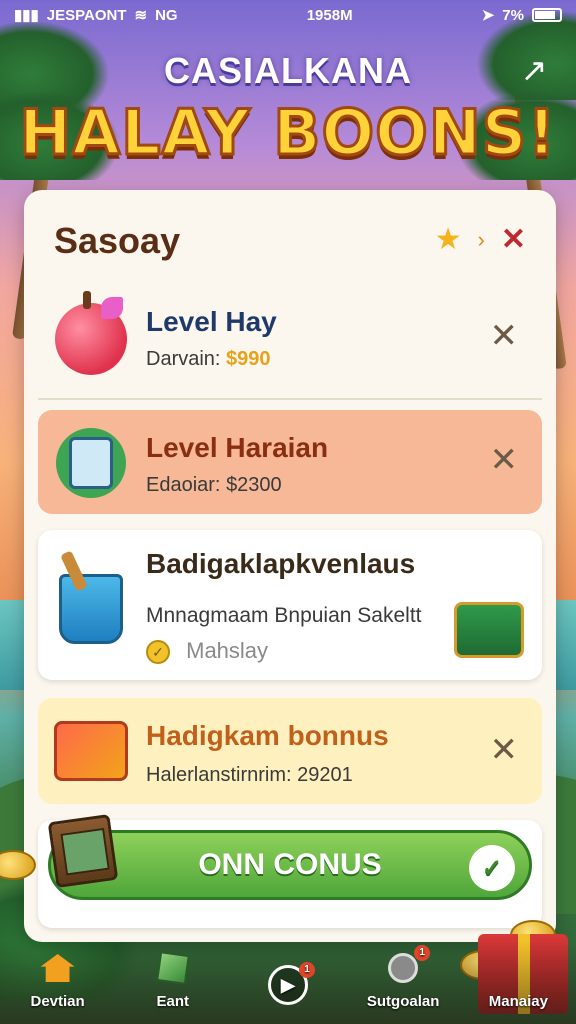 Image resolution: width=576 pixels, height=1024 pixels. I want to click on cta-card: ONN CONUS ✓, so click(290, 871).